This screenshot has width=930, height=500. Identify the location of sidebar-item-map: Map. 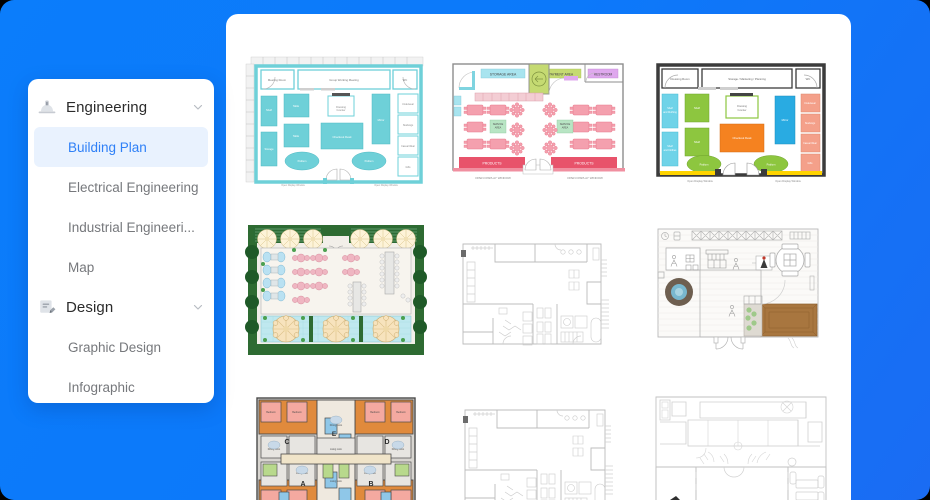
(121, 267).